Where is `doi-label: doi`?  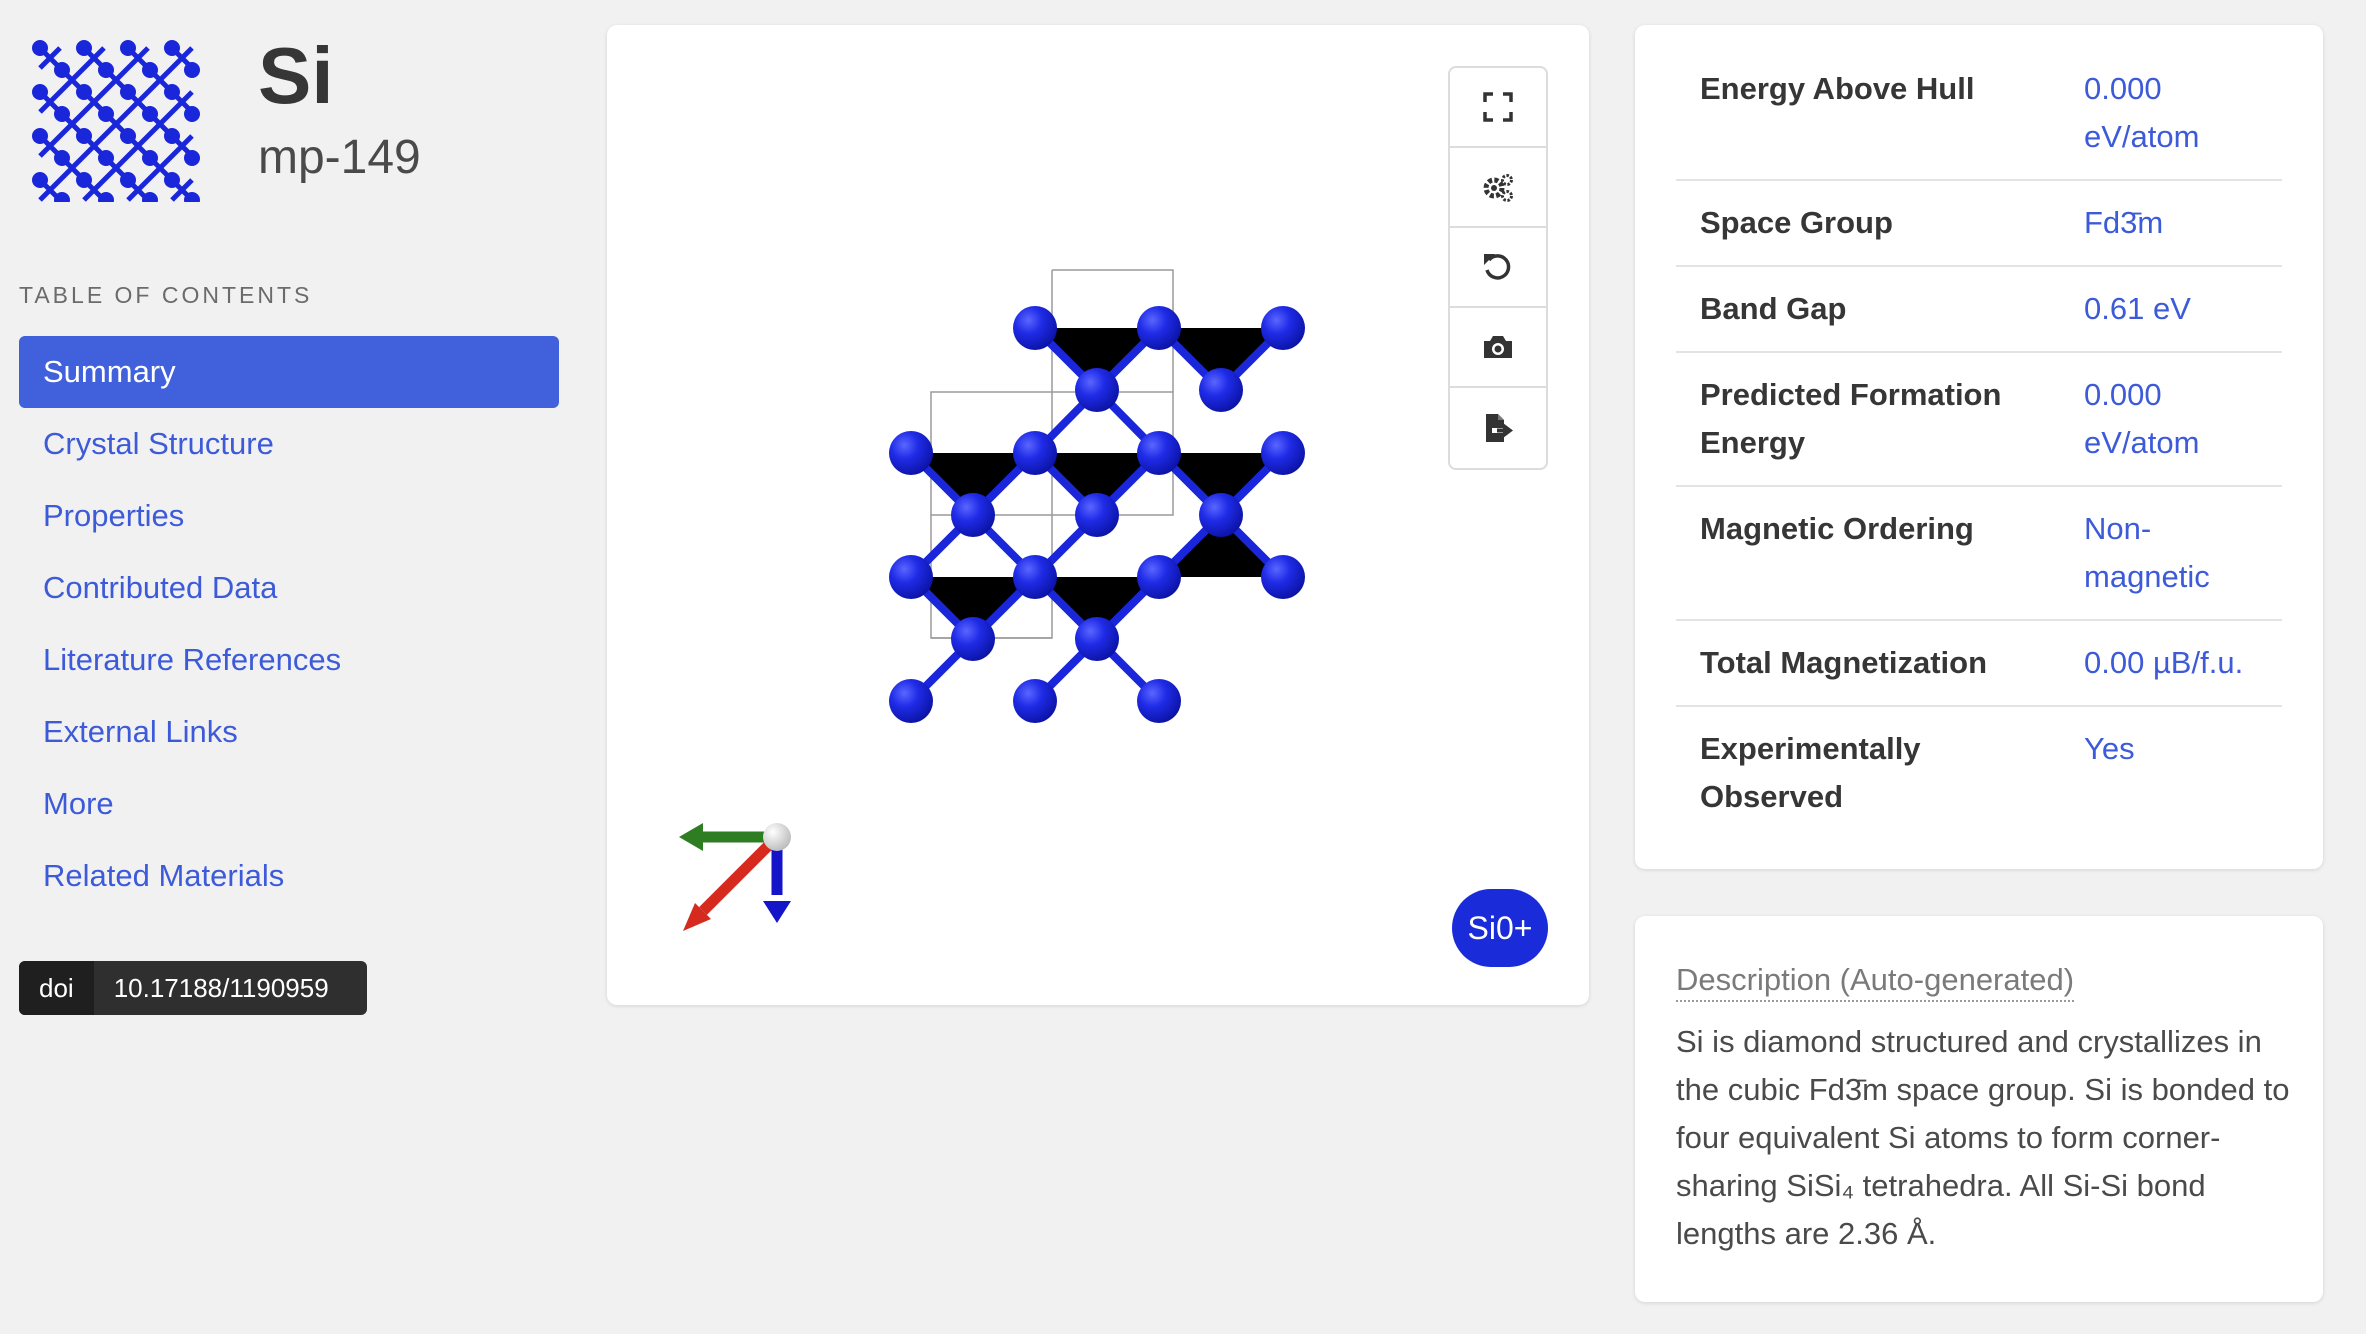
doi-label: doi is located at coordinates (56, 988).